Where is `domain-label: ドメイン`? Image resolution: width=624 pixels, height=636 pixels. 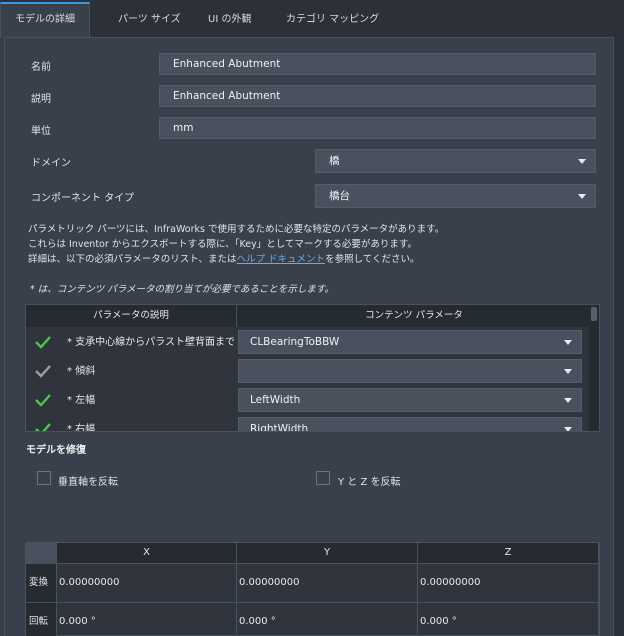
domain-label: ドメイン is located at coordinates (51, 163).